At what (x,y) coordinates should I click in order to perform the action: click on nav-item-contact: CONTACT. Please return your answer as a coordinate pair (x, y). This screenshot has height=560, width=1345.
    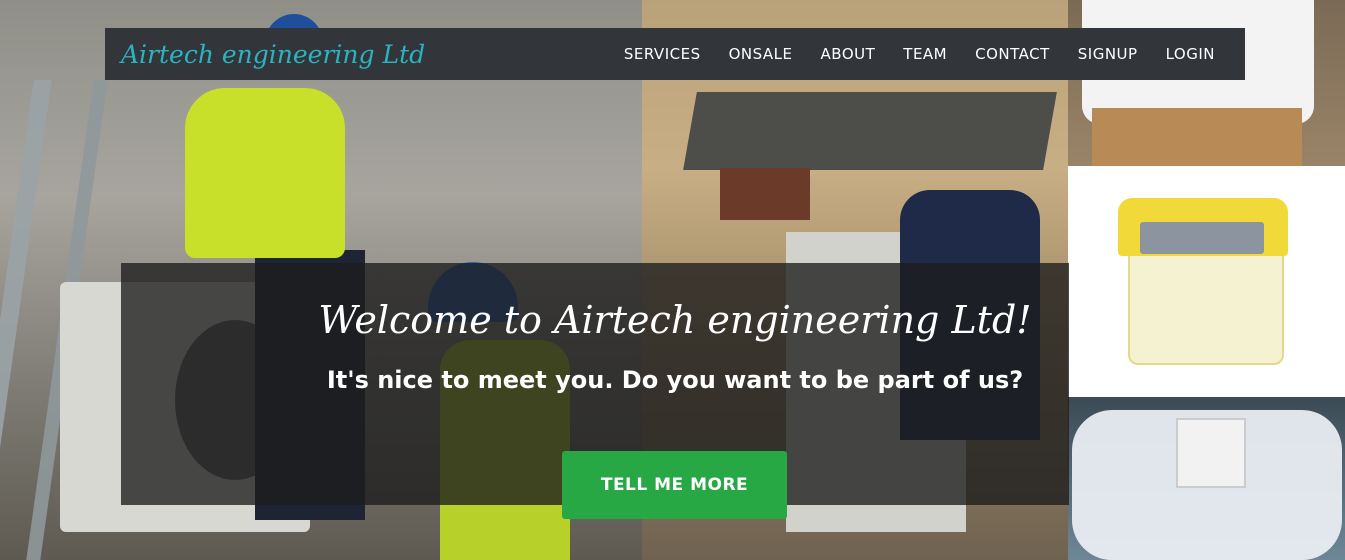
    Looking at the image, I should click on (1012, 54).